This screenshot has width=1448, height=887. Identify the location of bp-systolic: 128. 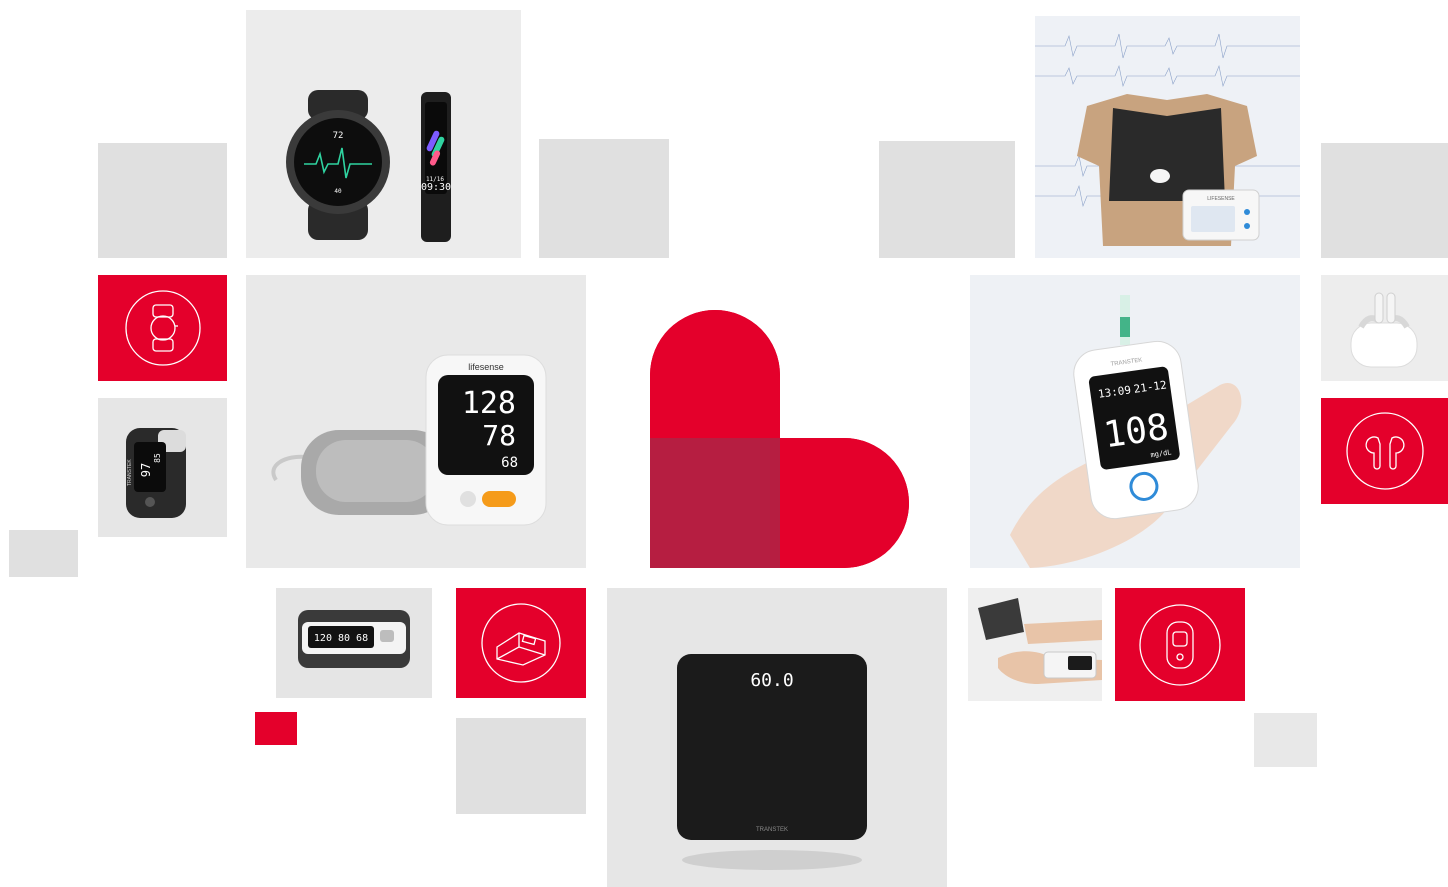
(489, 403).